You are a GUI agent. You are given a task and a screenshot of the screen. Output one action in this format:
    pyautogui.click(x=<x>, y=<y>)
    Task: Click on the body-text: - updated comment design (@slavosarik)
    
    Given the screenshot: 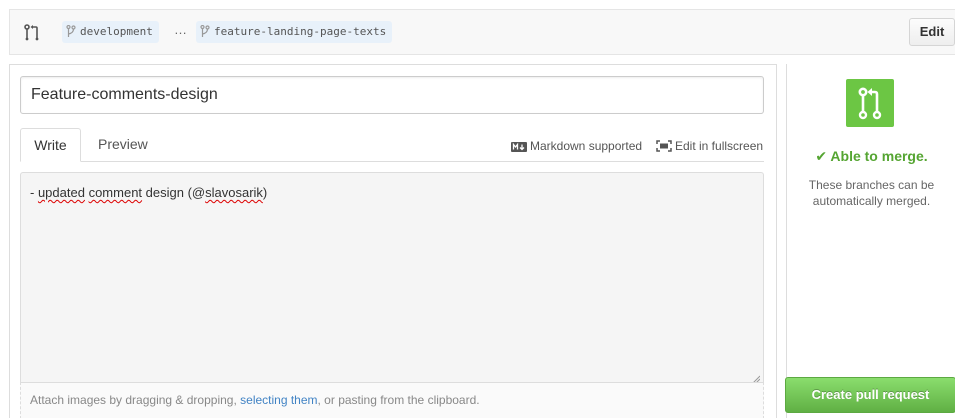 What is the action you would take?
    pyautogui.click(x=149, y=192)
    